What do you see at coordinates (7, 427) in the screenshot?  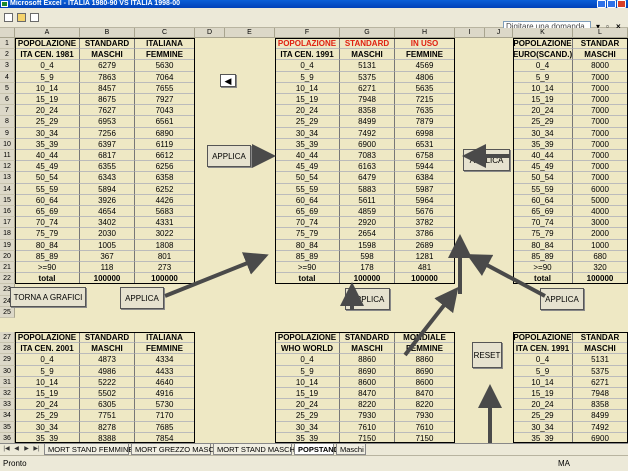 I see `row-header: 35` at bounding box center [7, 427].